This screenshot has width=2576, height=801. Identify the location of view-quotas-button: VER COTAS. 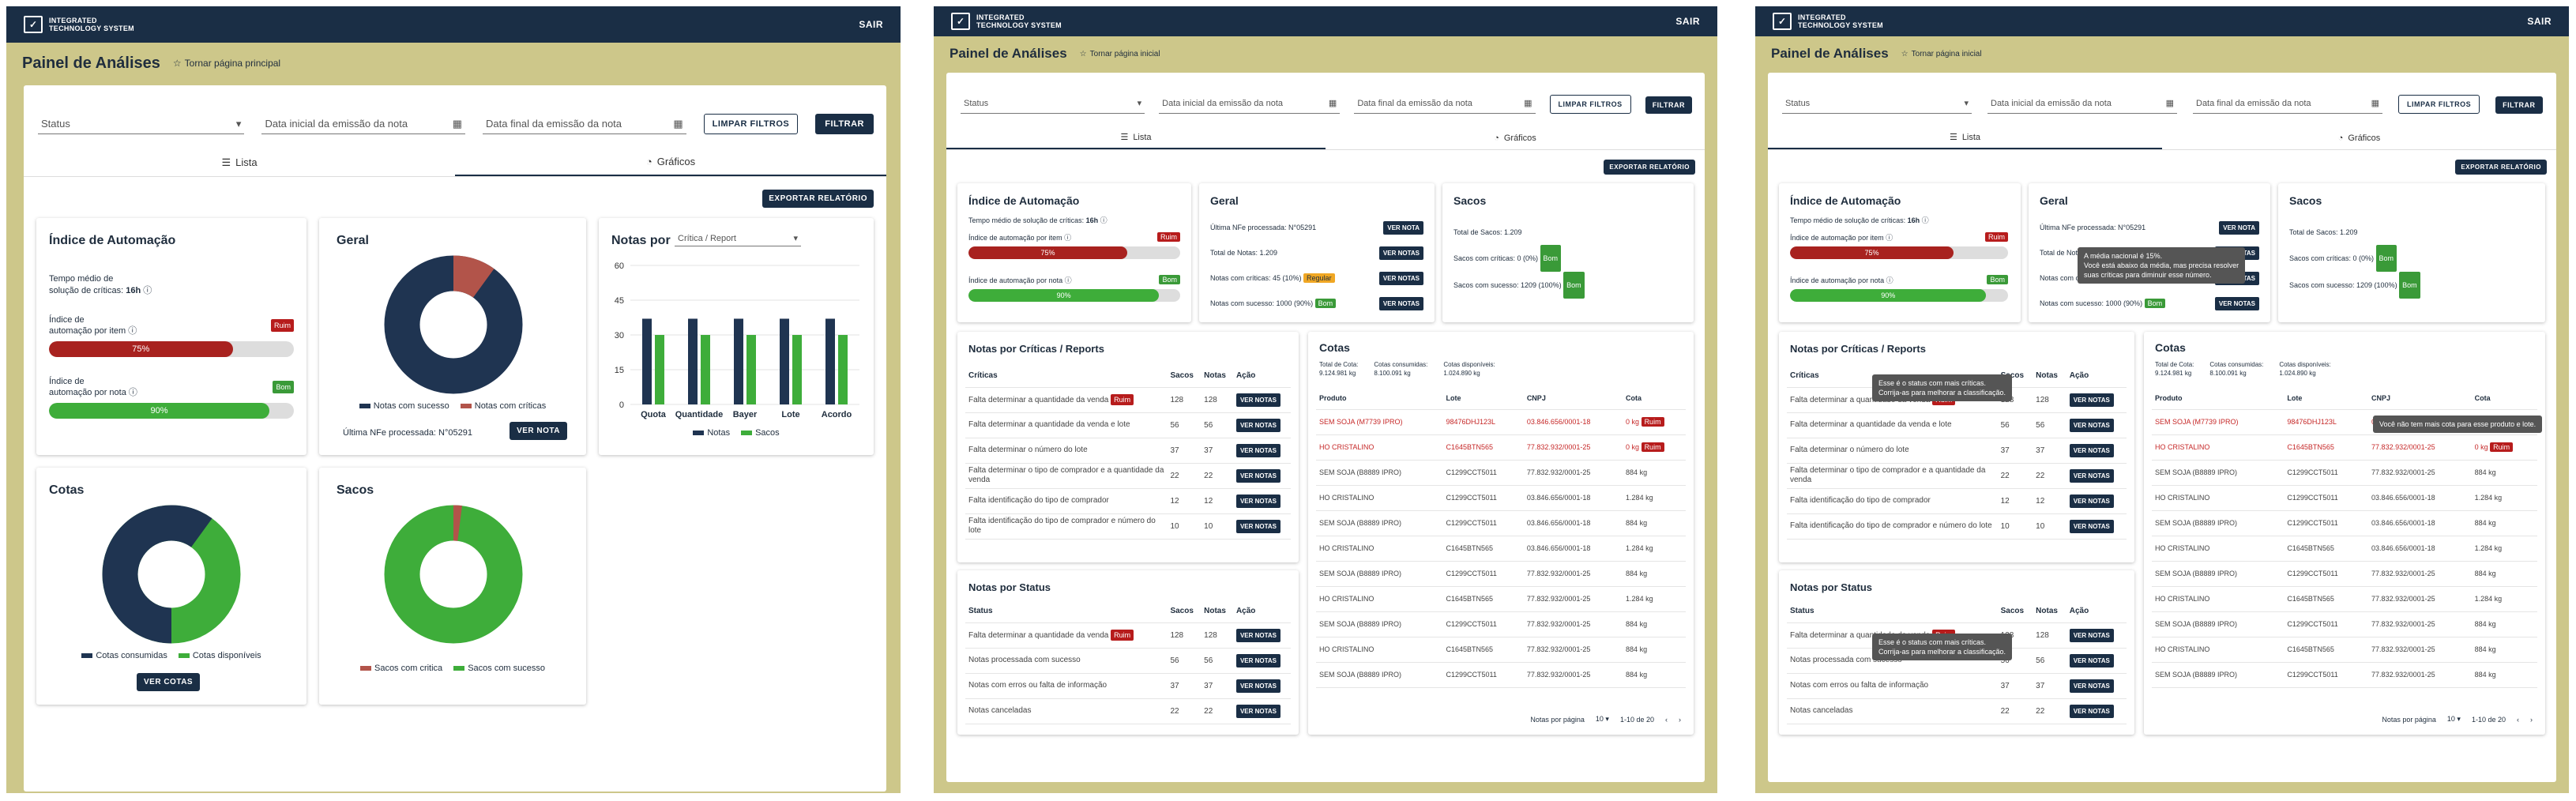
(169, 682).